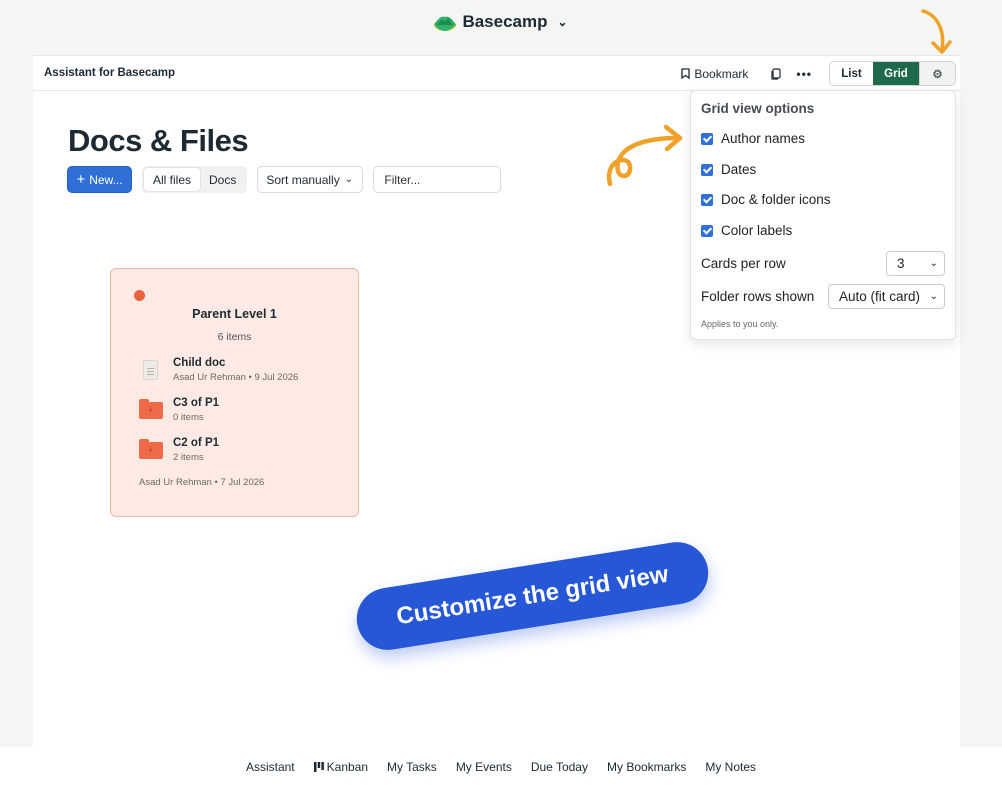 The image size is (1002, 786). Describe the element at coordinates (158, 140) in the screenshot. I see `page-title: Docs & Files` at that location.